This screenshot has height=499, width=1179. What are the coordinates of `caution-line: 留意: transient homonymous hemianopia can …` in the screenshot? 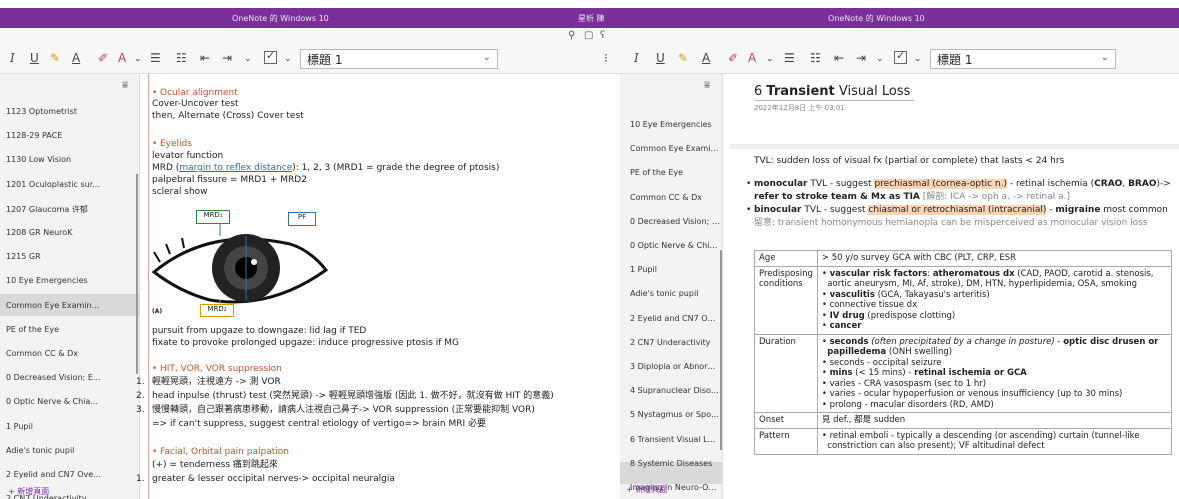 It's located at (951, 223).